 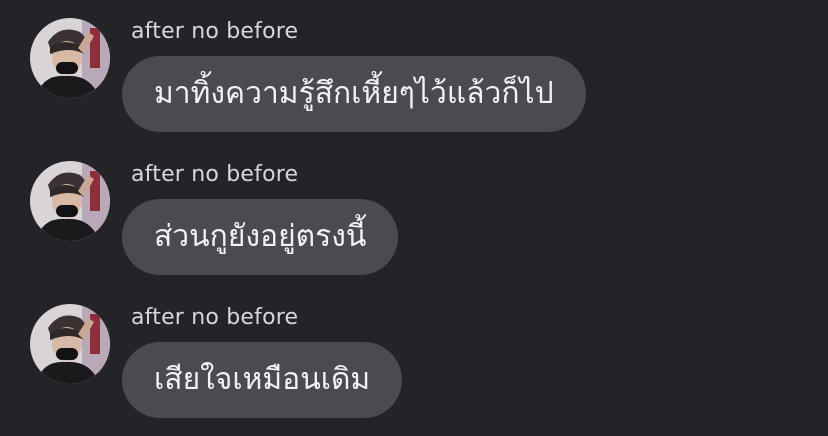 I want to click on message-bubble: มาทิ้งความรู้สึกเหี้ยๆไว้แล้วก็ไป, so click(x=354, y=94).